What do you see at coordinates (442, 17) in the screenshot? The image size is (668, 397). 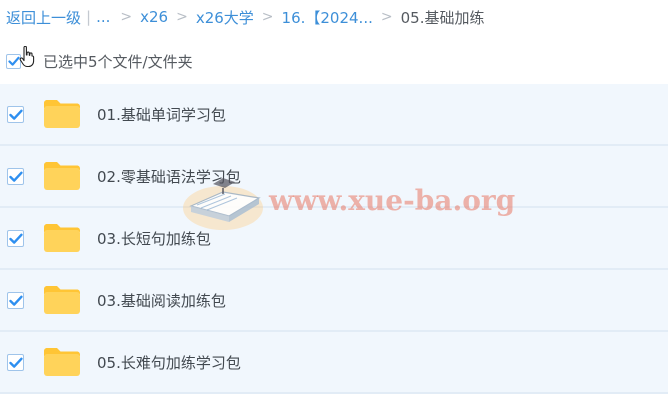 I see `breadcrumb-current: 05.基础加练` at bounding box center [442, 17].